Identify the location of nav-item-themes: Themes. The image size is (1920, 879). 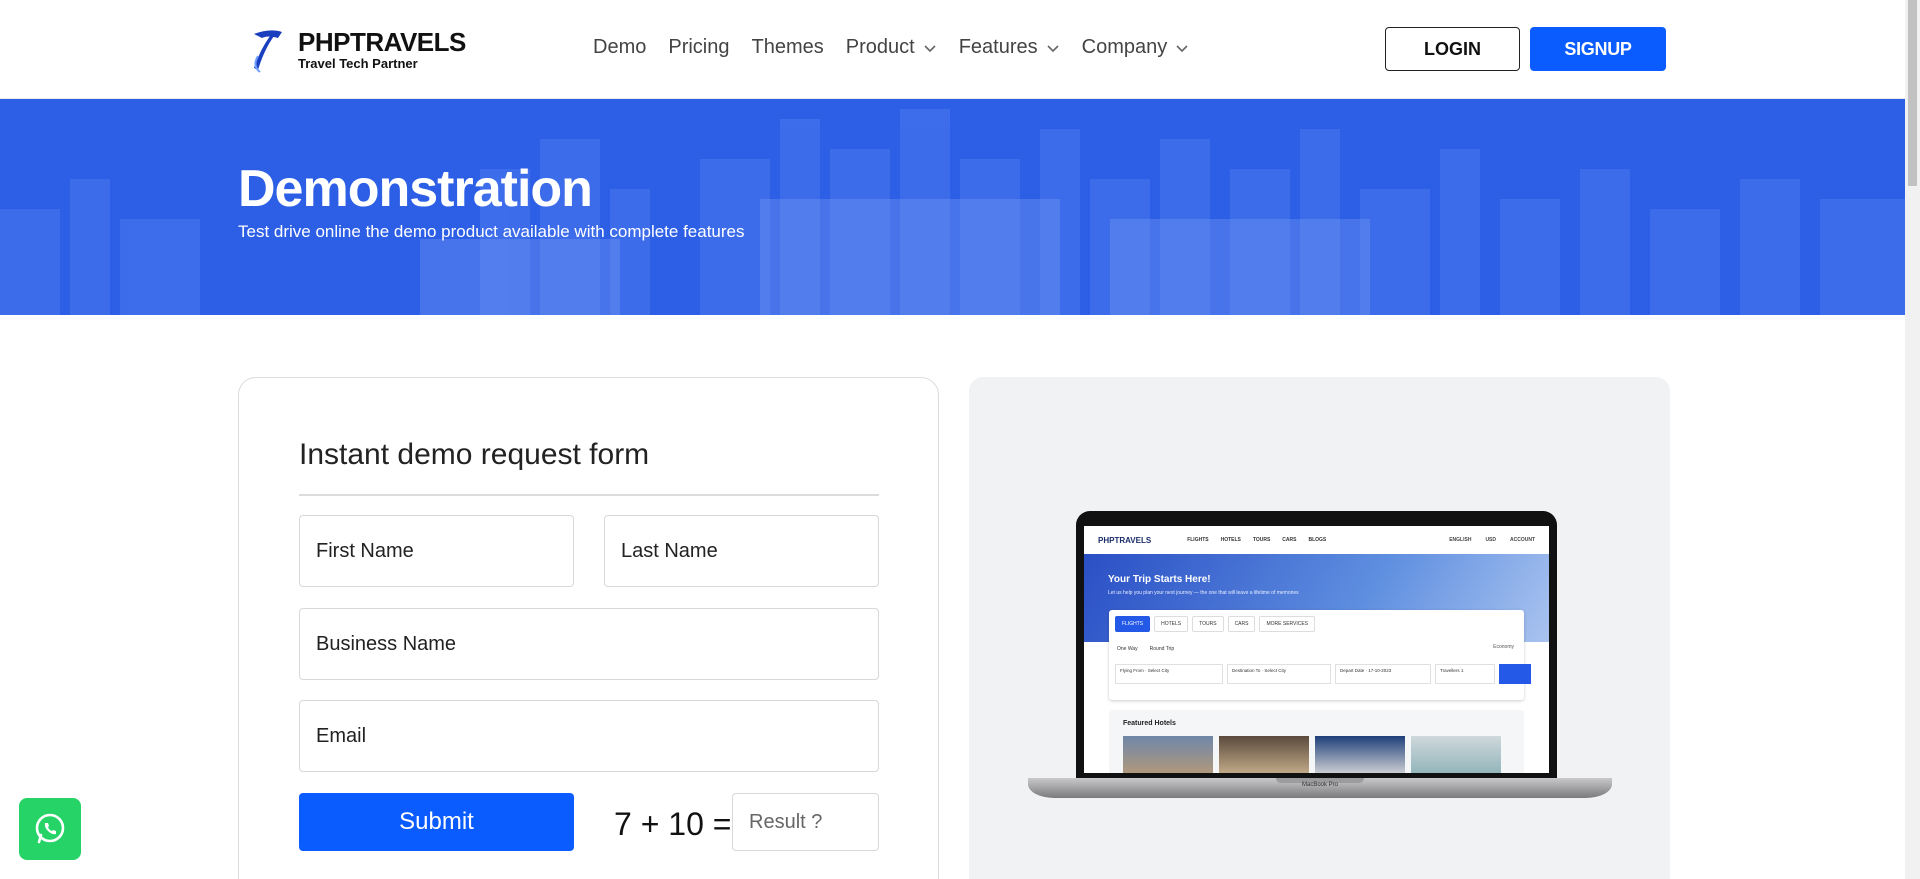
(788, 47).